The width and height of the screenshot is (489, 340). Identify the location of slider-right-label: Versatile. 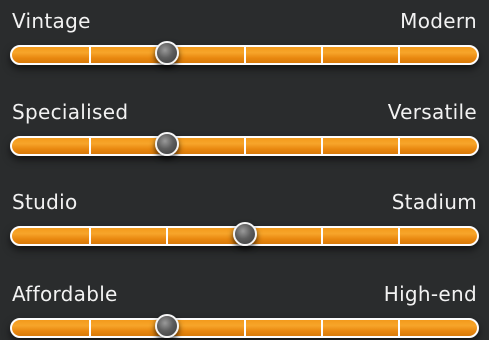
(432, 112).